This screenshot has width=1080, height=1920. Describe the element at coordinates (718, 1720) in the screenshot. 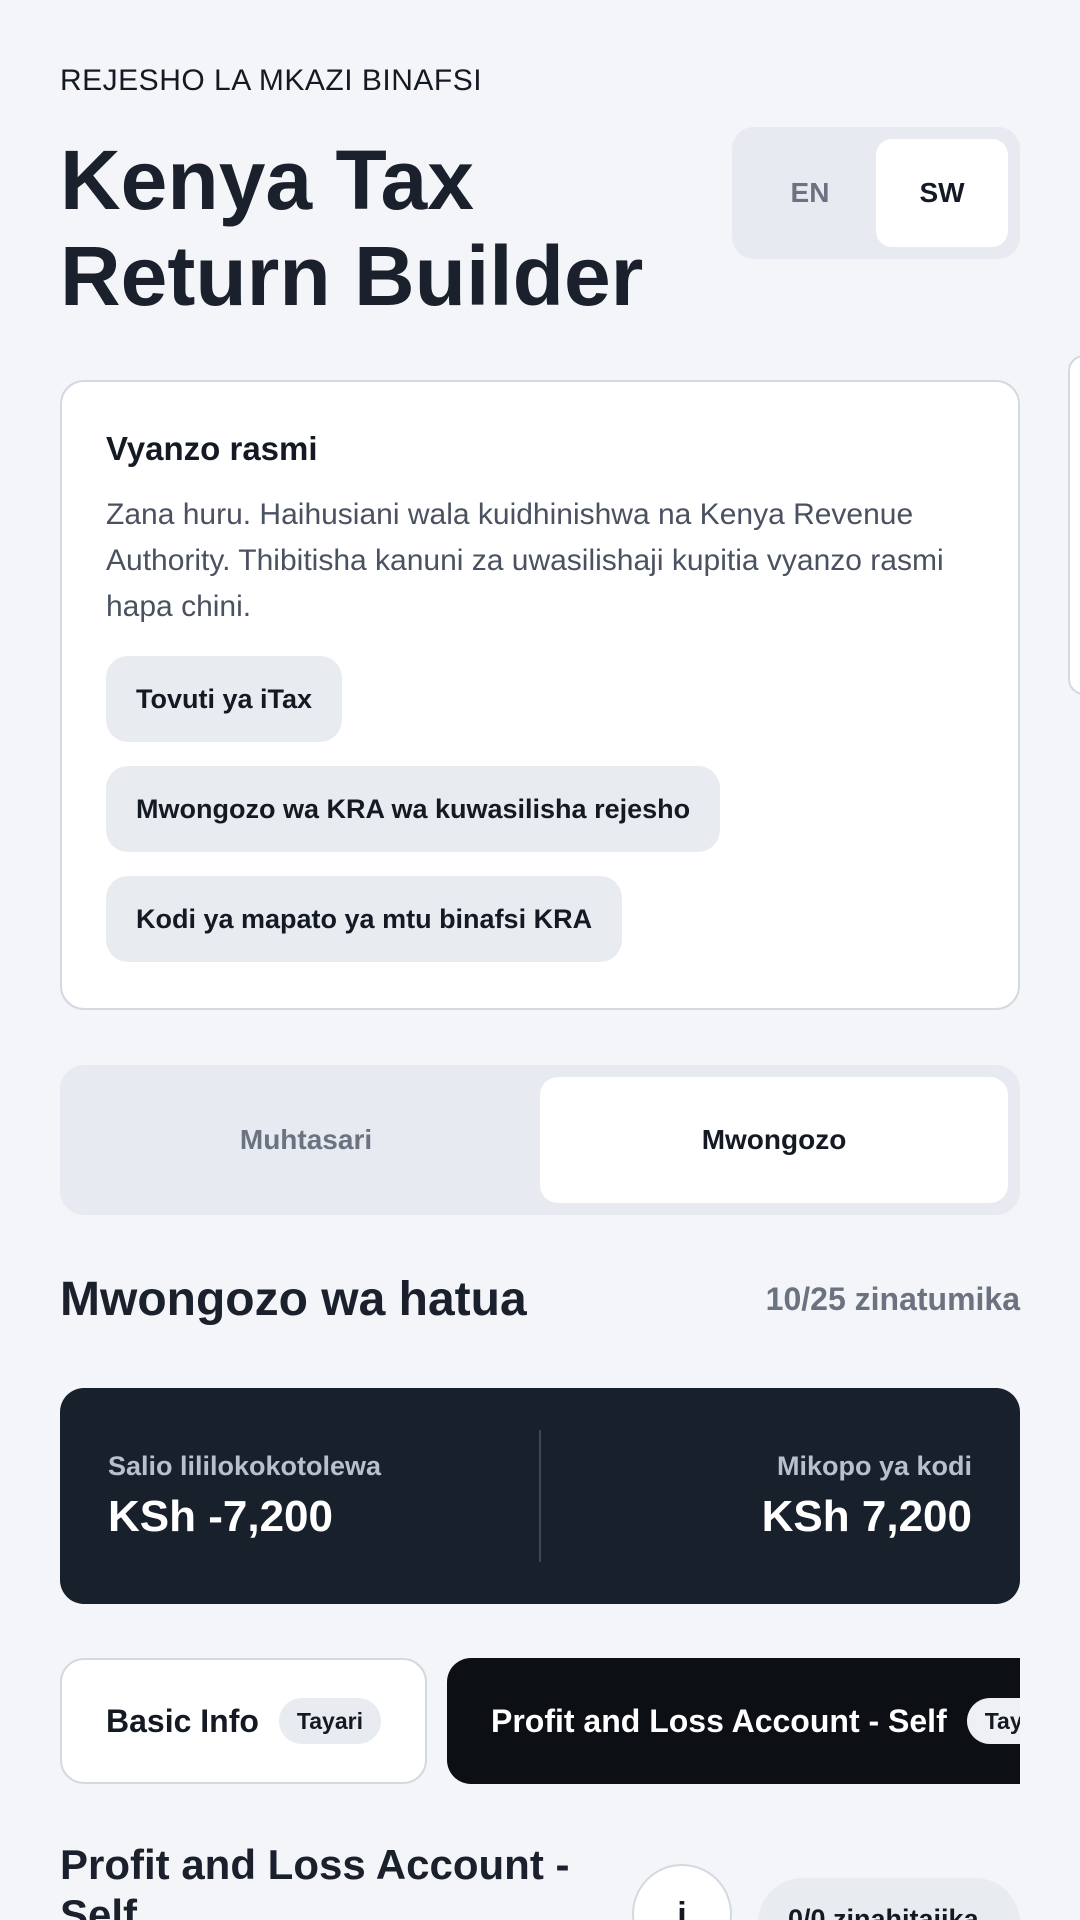

I see `section-chip-label: Profit and Loss Account - Self` at that location.